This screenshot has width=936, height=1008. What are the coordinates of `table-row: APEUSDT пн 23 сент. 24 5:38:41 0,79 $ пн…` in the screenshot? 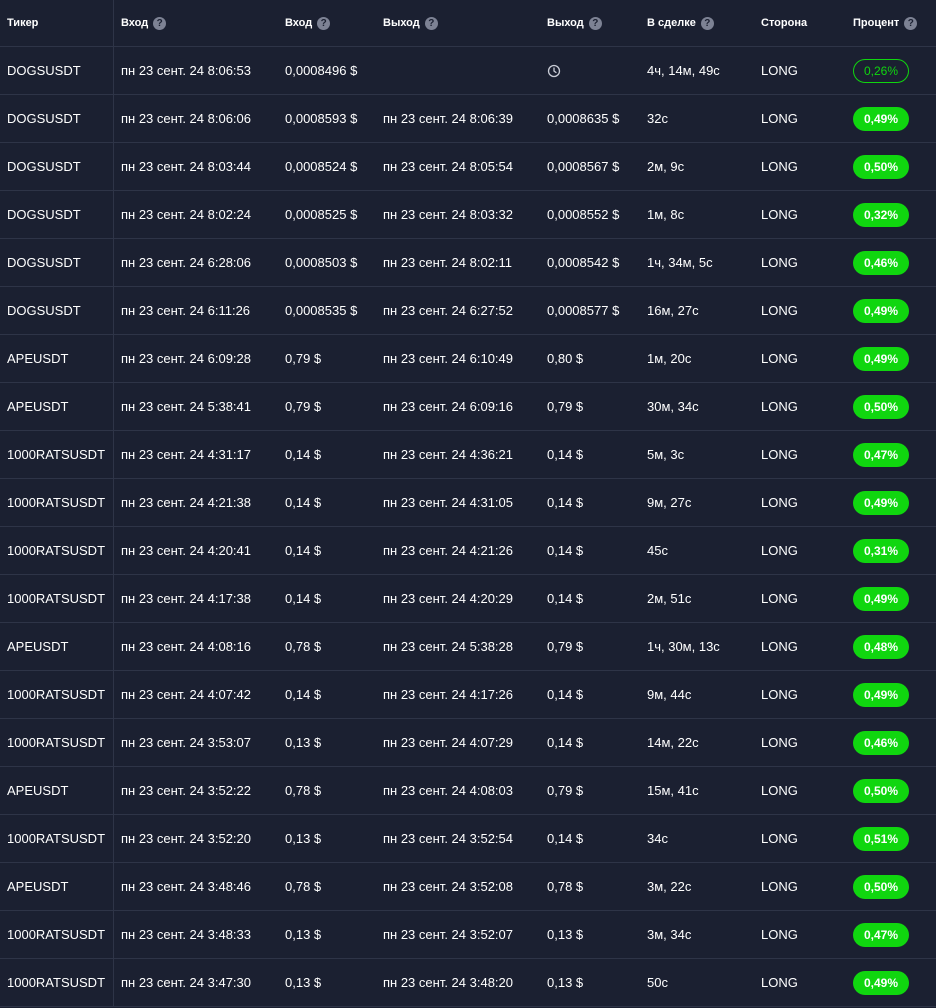 It's located at (468, 407).